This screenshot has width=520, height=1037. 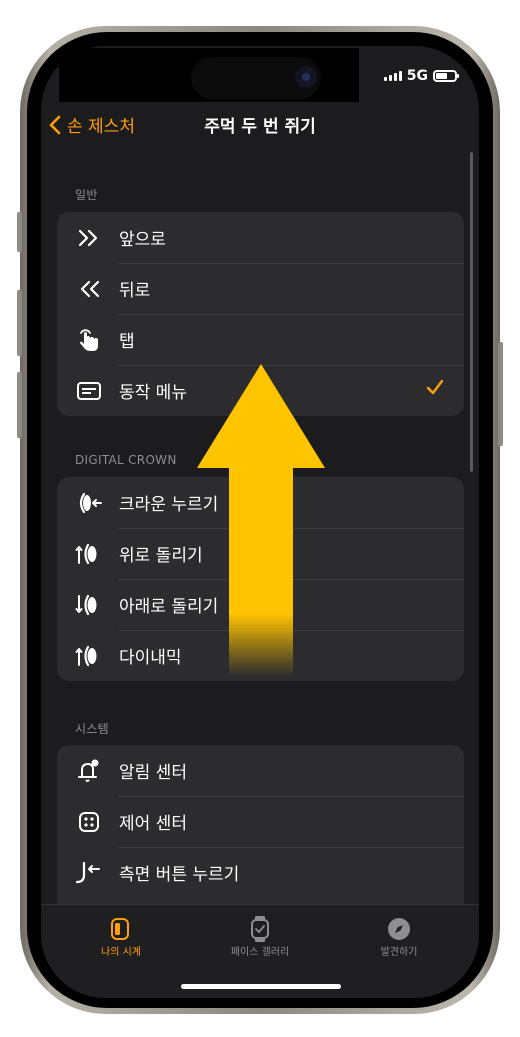 I want to click on status-bar: 5G, so click(x=421, y=76).